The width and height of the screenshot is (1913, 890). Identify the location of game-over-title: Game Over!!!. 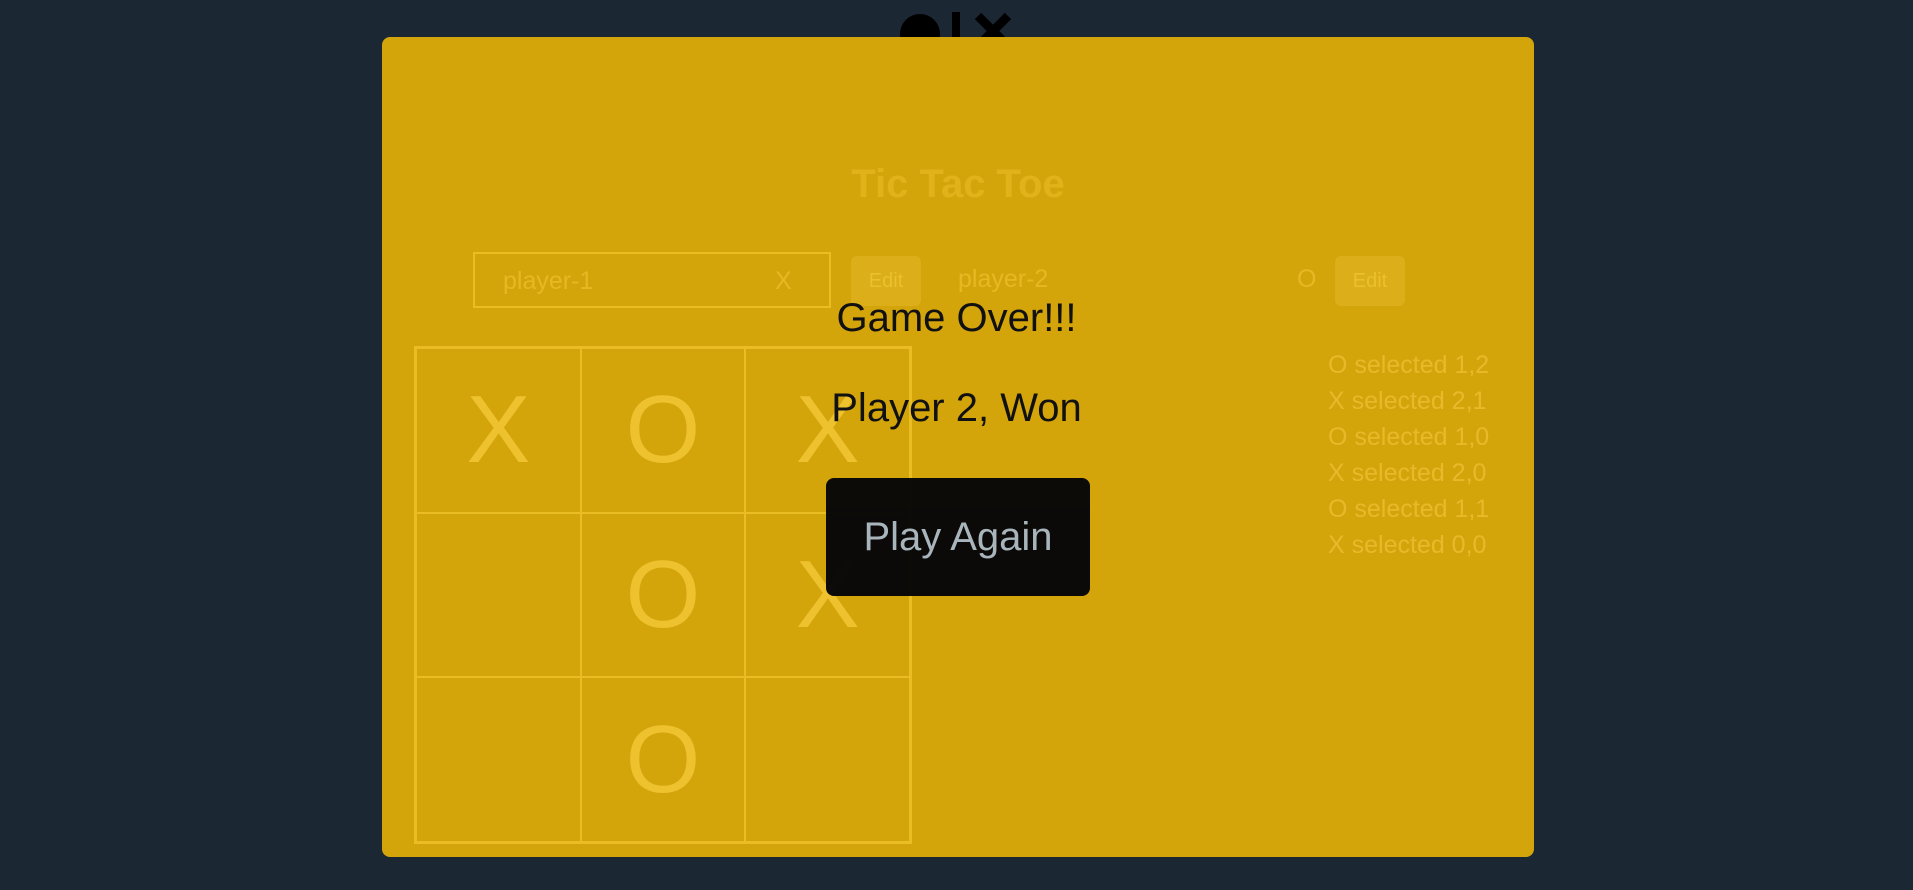
(956, 318).